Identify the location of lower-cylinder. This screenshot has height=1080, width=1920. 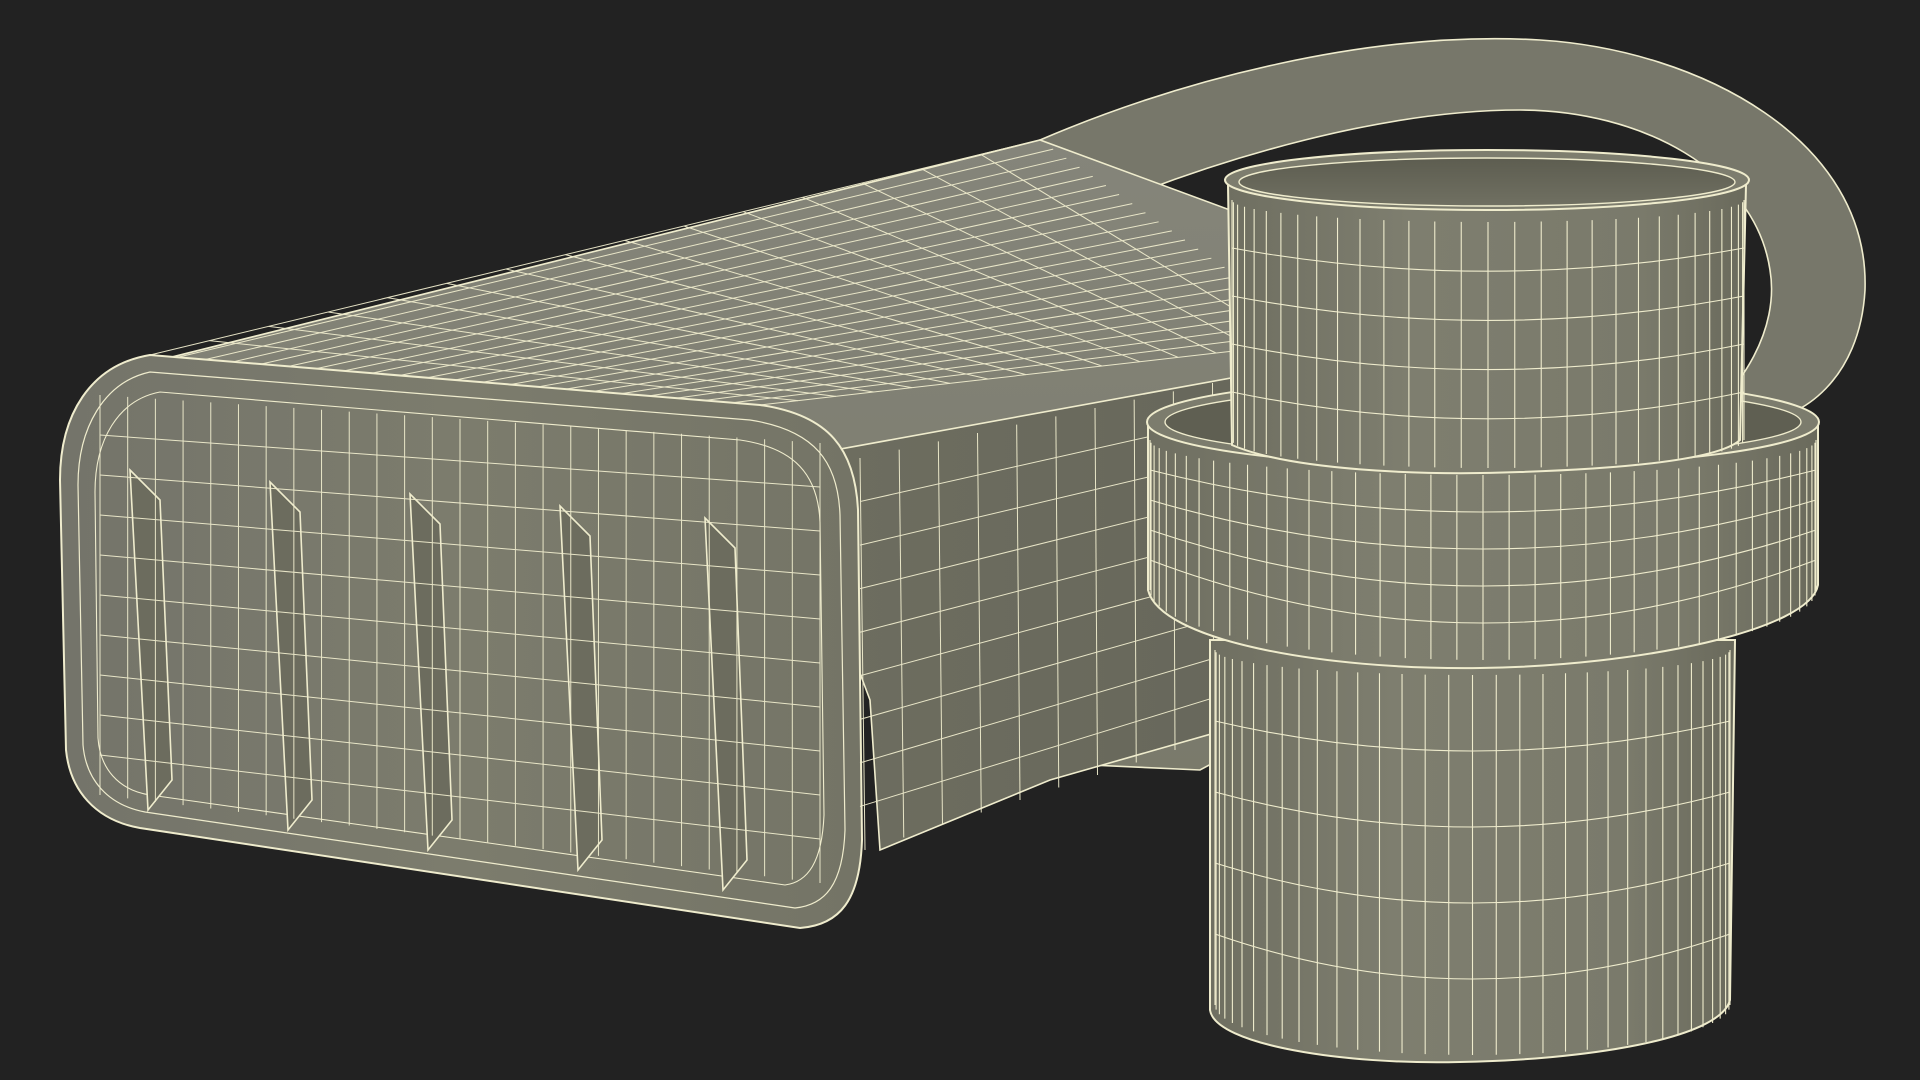
(1473, 851).